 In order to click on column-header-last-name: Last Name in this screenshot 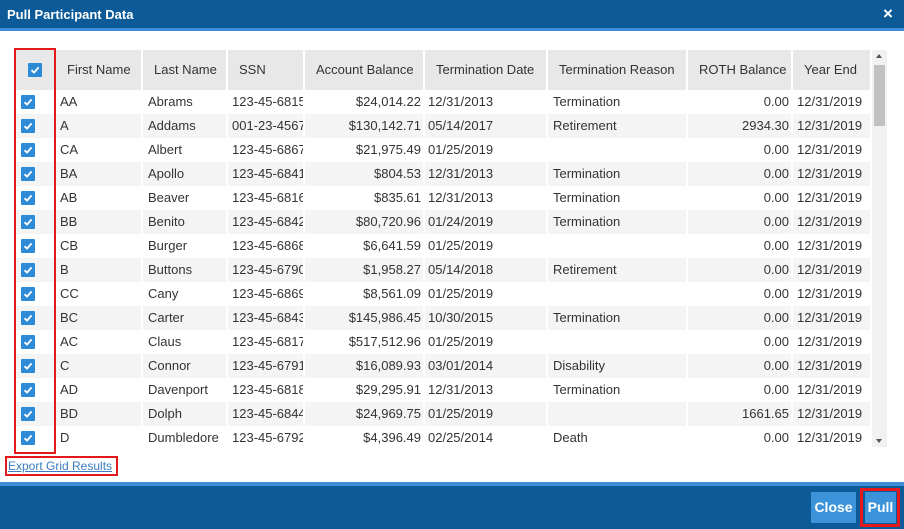, I will do `click(185, 70)`.